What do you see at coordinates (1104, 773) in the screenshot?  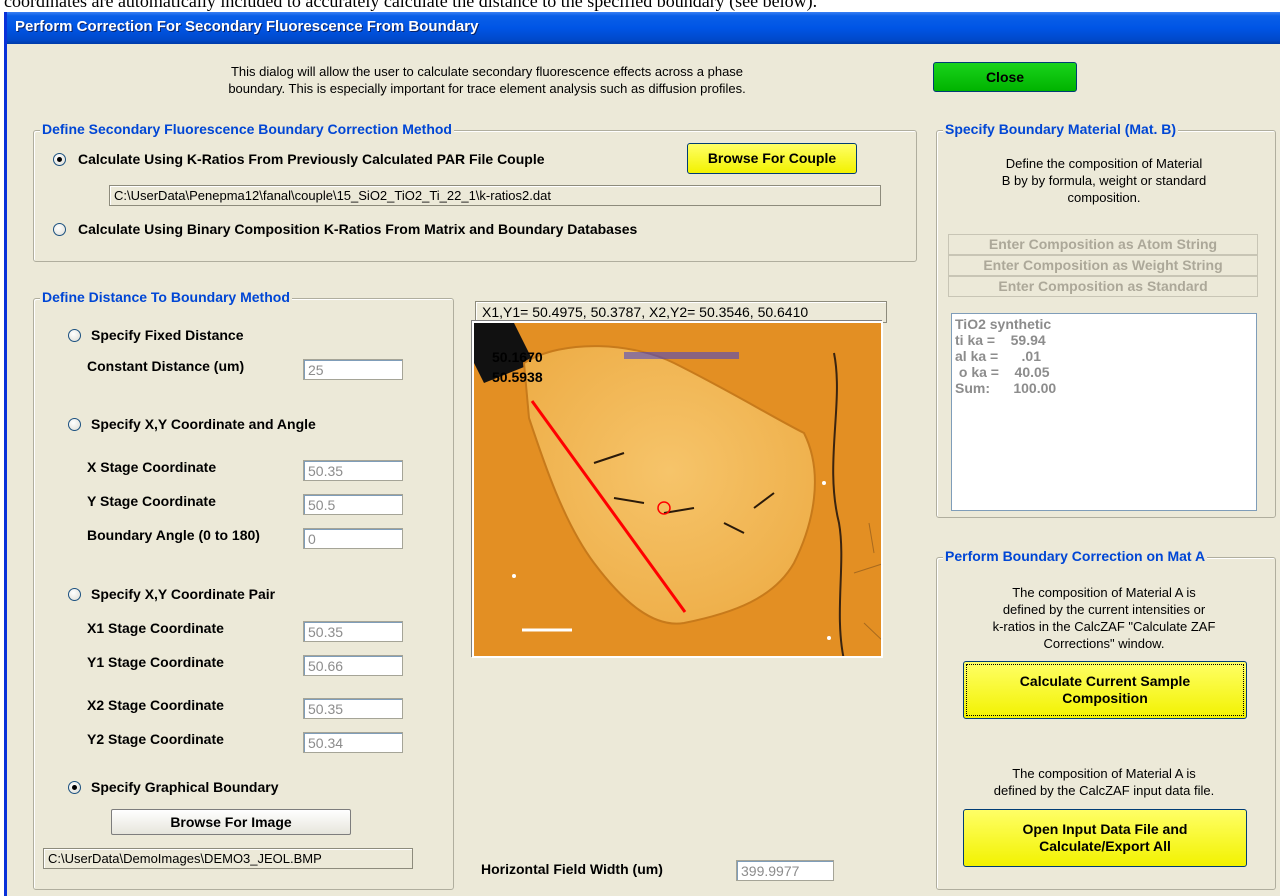 I see `correction-desc2-line-1: The composition of Material A is` at bounding box center [1104, 773].